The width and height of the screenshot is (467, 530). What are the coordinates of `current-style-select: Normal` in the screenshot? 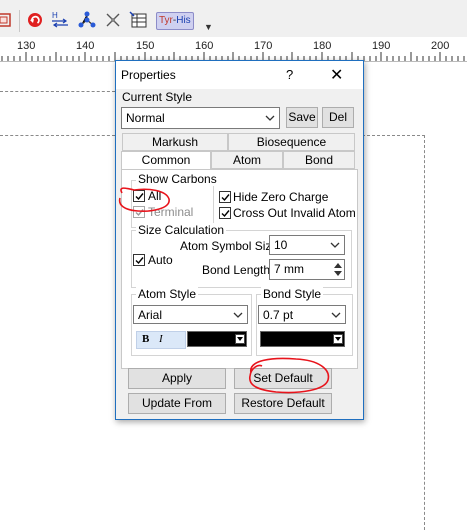 It's located at (200, 118).